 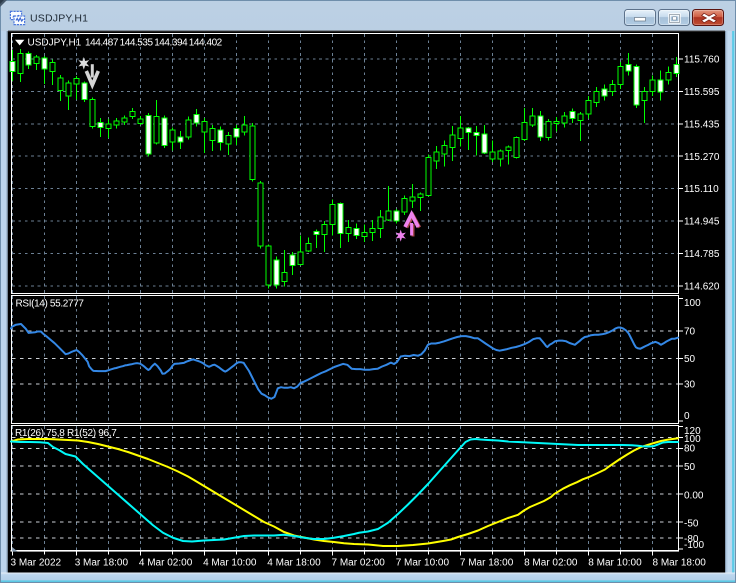 I want to click on svg-text: 100, so click(x=692, y=303).